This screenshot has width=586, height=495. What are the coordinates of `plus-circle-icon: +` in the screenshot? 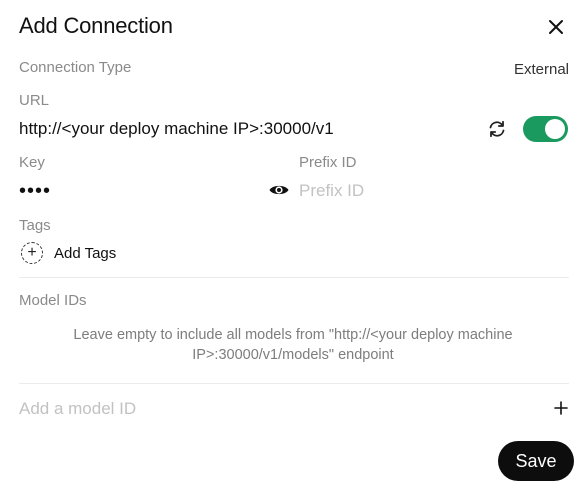 It's located at (32, 253).